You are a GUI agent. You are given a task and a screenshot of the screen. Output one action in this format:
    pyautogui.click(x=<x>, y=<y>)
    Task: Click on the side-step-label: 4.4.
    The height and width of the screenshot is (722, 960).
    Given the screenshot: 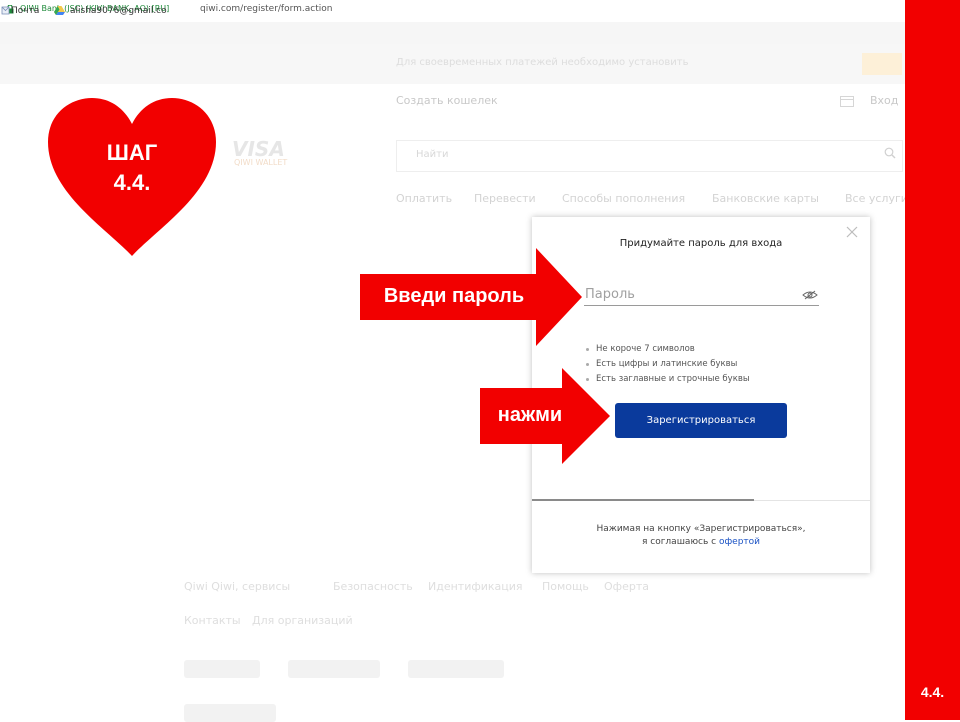 What is the action you would take?
    pyautogui.click(x=932, y=692)
    